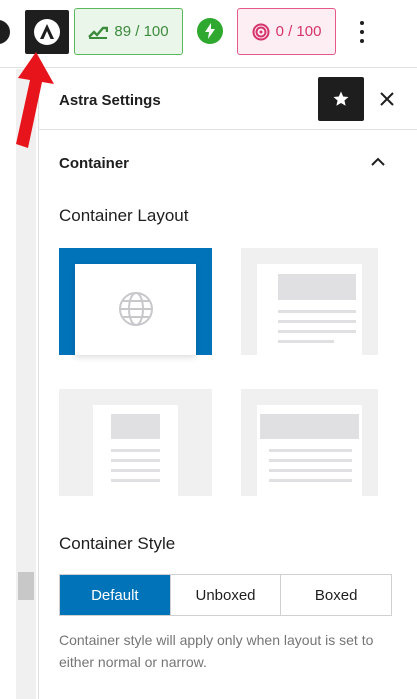  I want to click on editor-toolbar: 89 / 100 0 / 100, so click(208, 34).